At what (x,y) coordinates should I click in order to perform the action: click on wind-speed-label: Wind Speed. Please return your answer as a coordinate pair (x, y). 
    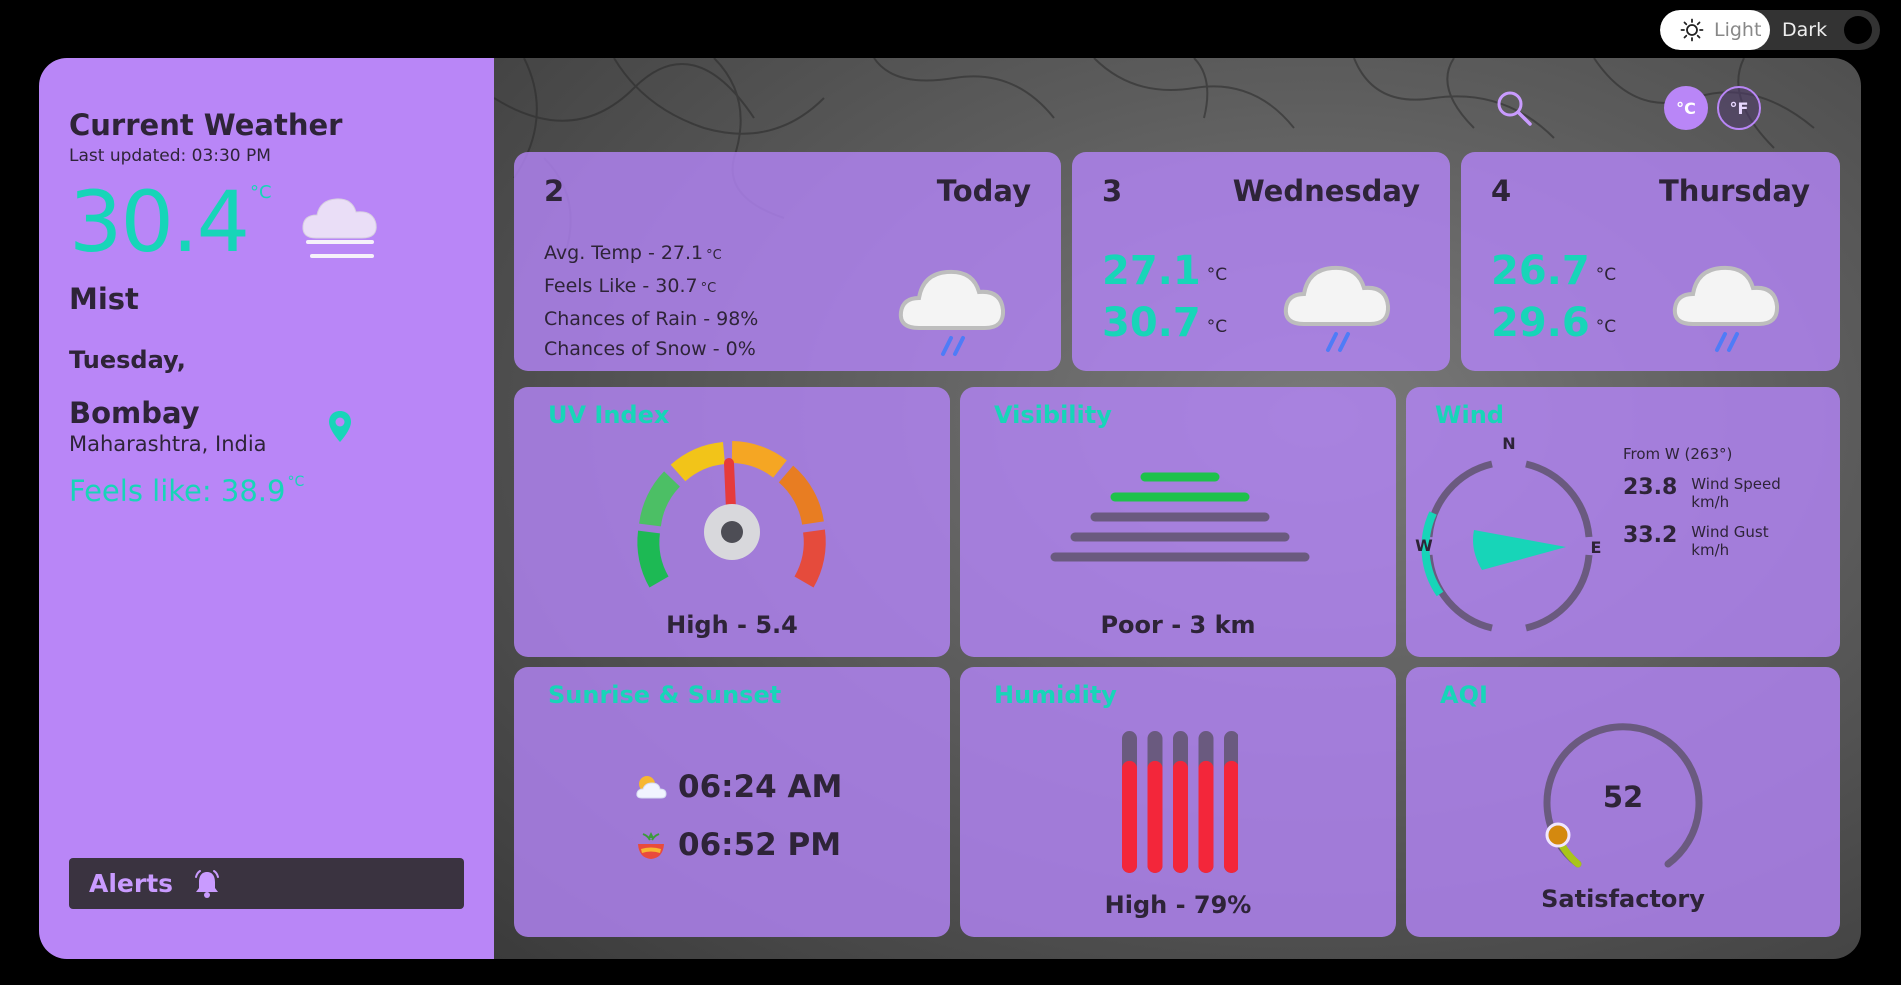
    Looking at the image, I should click on (1736, 484).